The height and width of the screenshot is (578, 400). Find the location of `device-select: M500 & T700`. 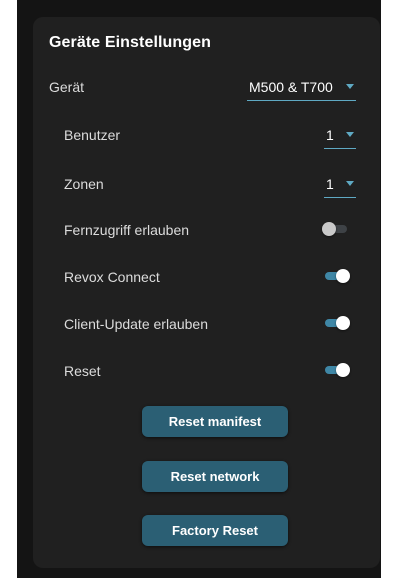

device-select: M500 & T700 is located at coordinates (301, 89).